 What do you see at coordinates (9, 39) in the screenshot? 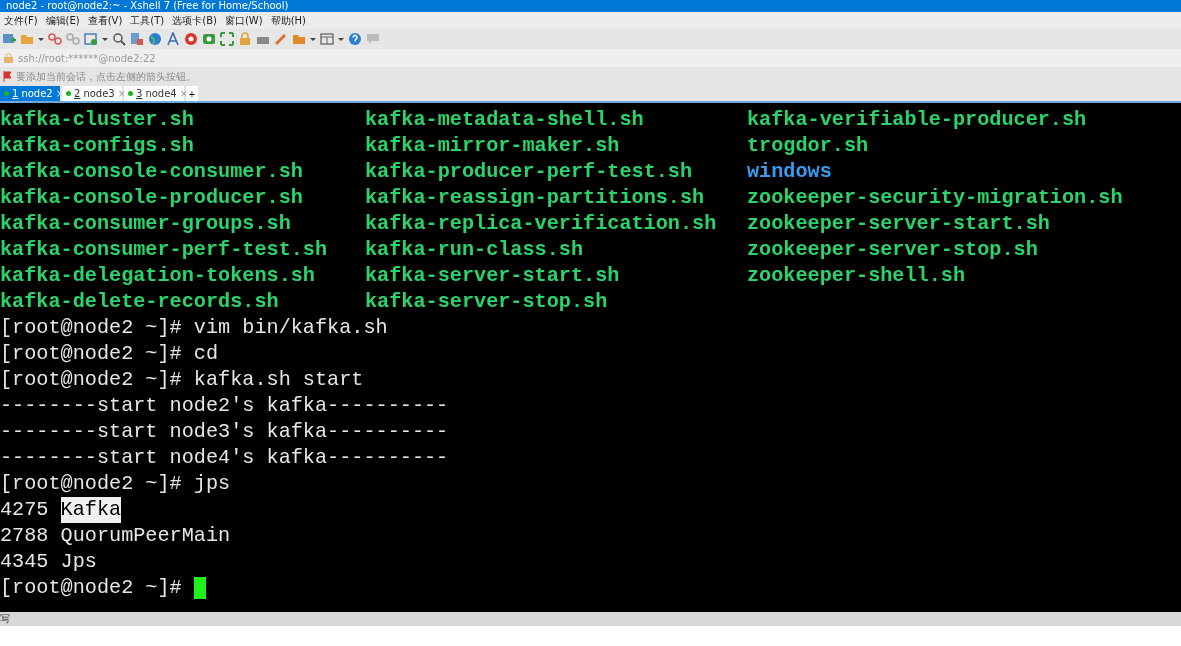
I see `new-session-icon` at bounding box center [9, 39].